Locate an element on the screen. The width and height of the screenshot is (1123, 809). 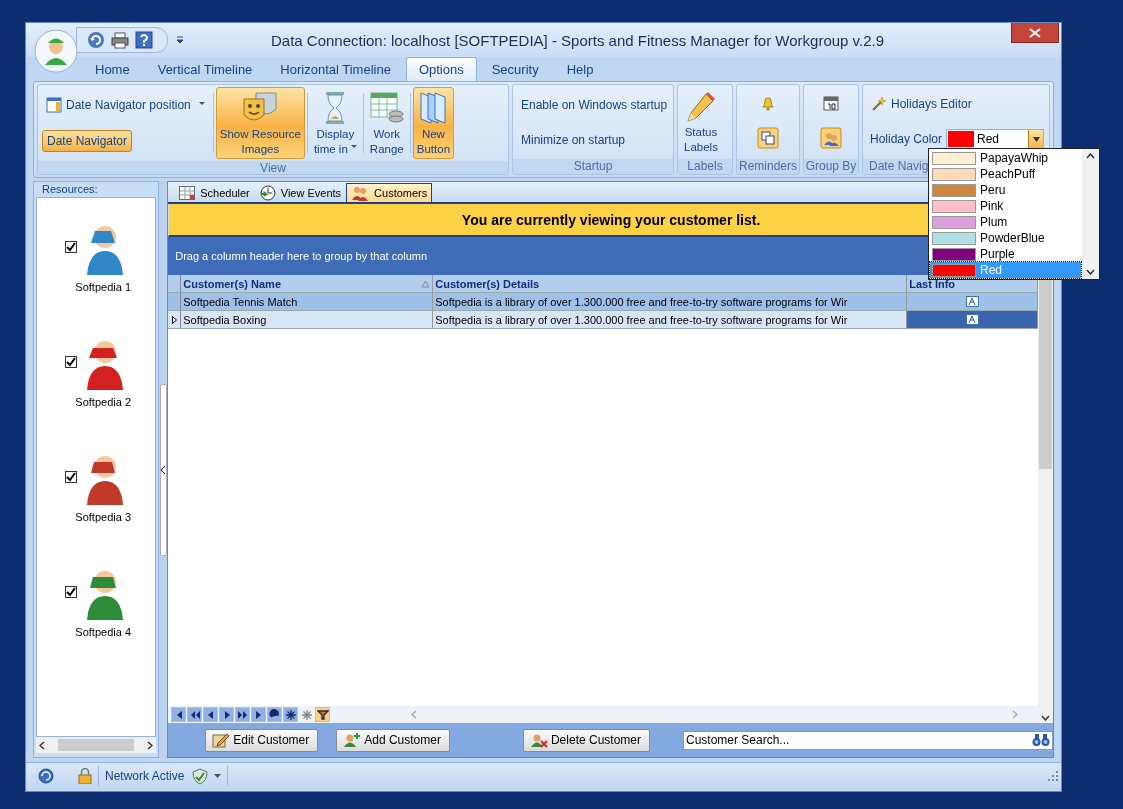
table-cell: Softpedia Boxing is located at coordinates (307, 319).